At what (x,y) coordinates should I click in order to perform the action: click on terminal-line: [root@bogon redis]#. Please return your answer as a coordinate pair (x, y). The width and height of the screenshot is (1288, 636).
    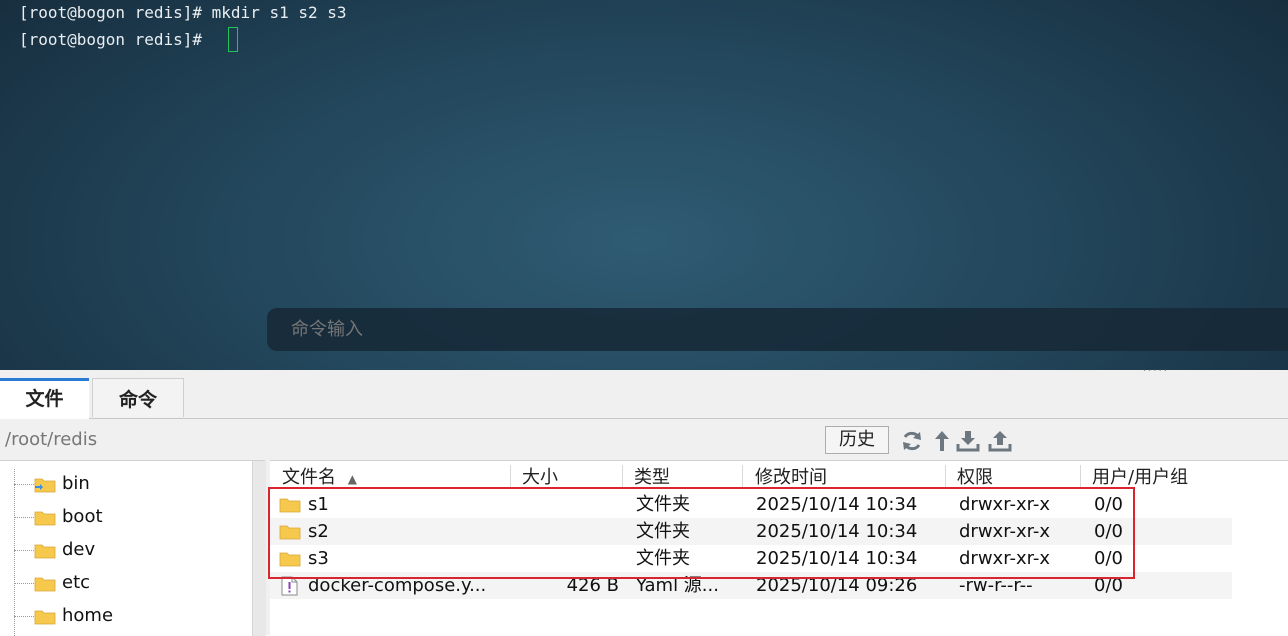
    Looking at the image, I should click on (115, 39).